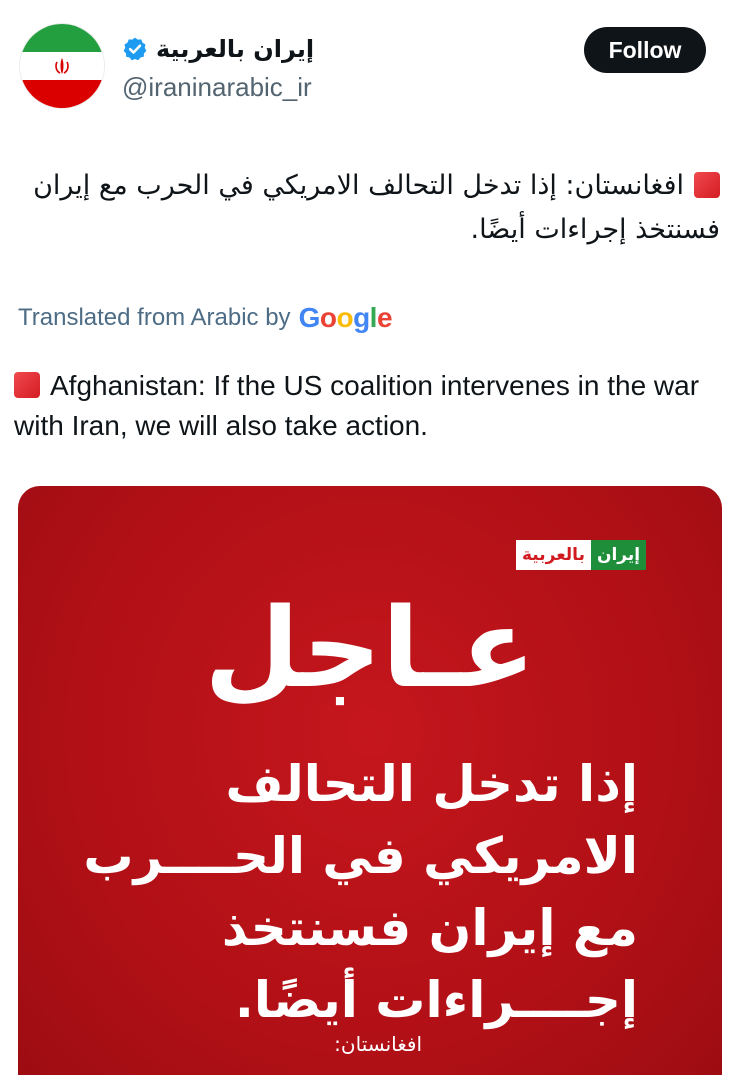 This screenshot has width=740, height=1075. Describe the element at coordinates (553, 555) in the screenshot. I see `media-logo-part-arabic: بالعربية` at that location.